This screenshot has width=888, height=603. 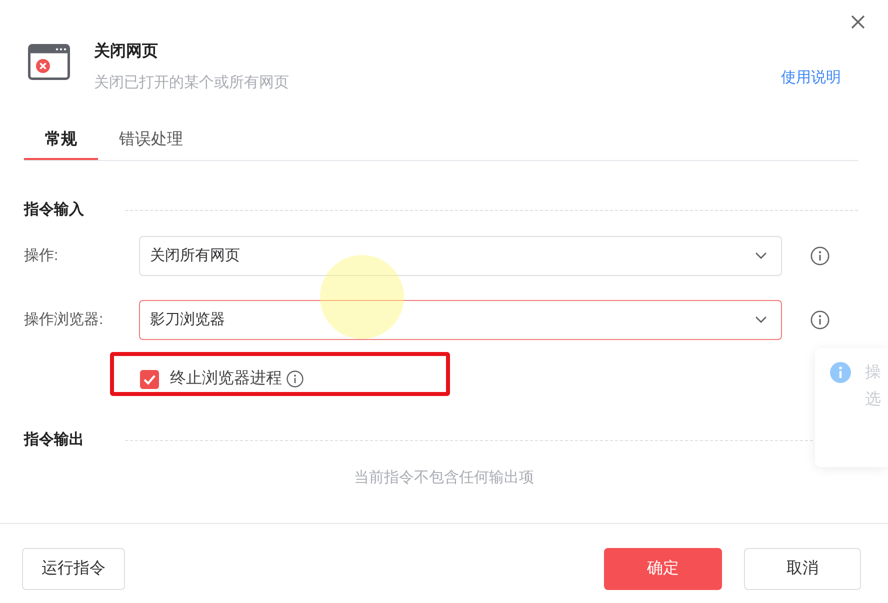 I want to click on empty-message: 当前指令不包含任何输出项, so click(x=444, y=477).